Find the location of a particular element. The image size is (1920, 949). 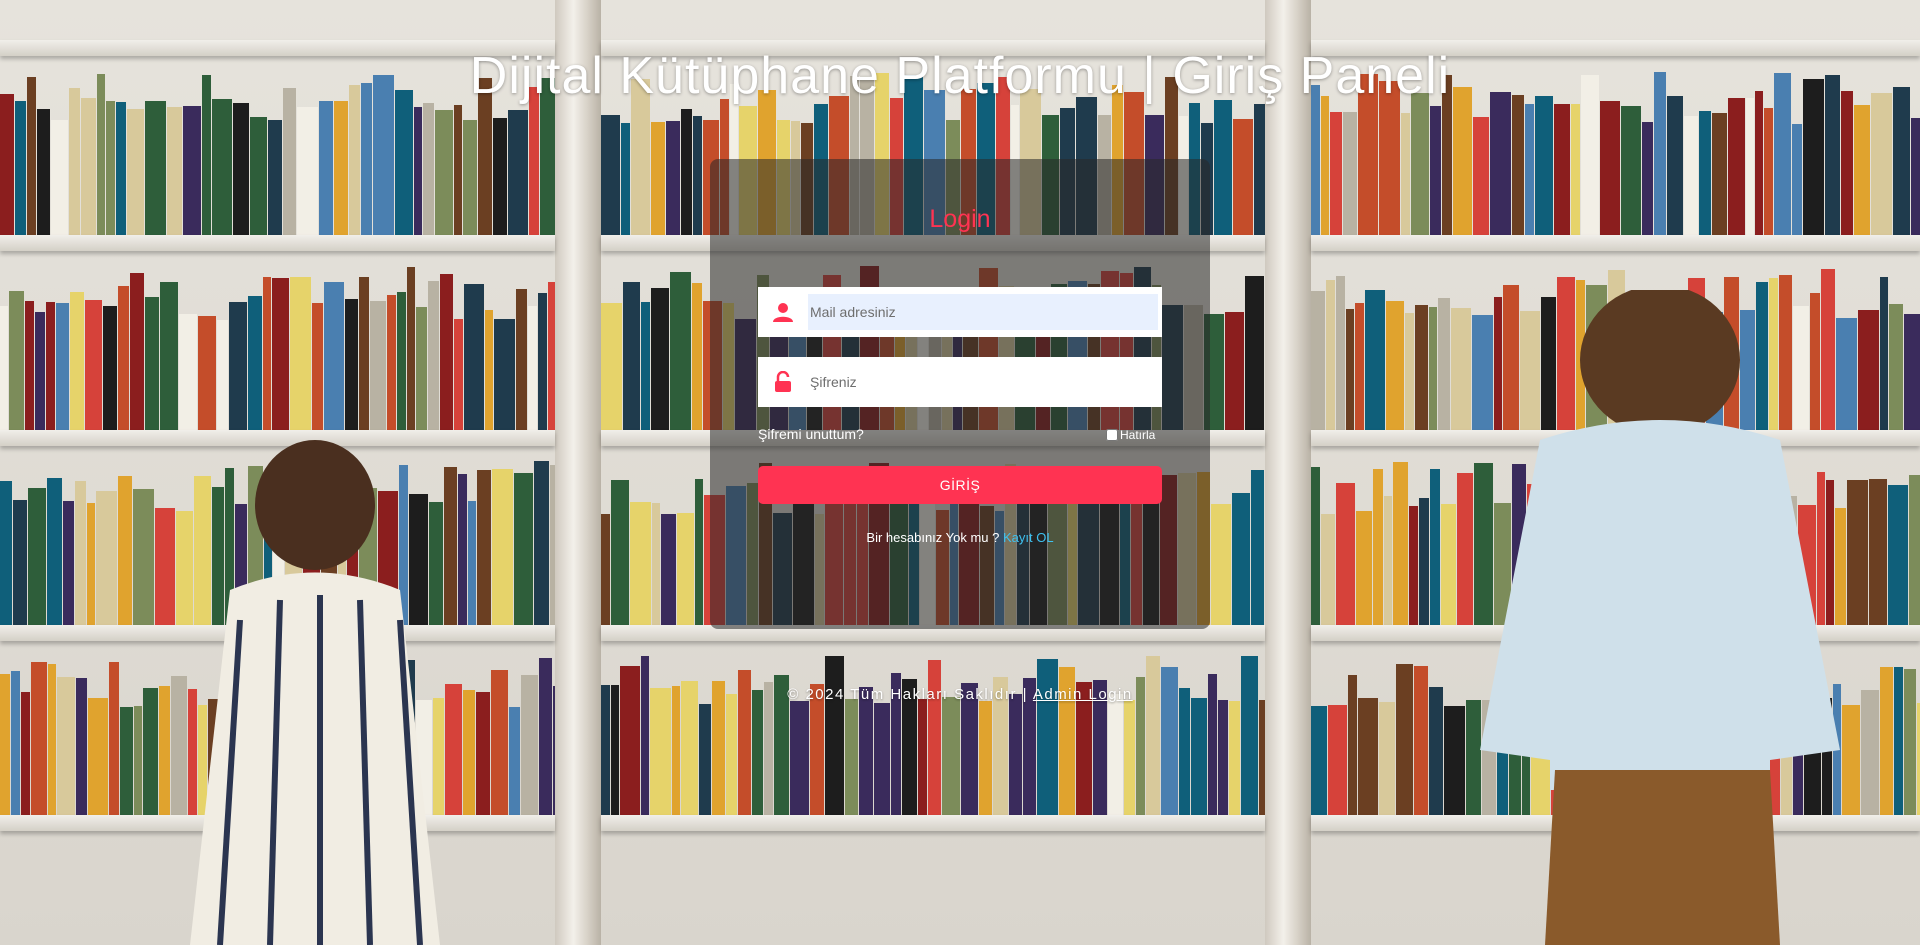

remember-me: Hatırla is located at coordinates (1130, 435).